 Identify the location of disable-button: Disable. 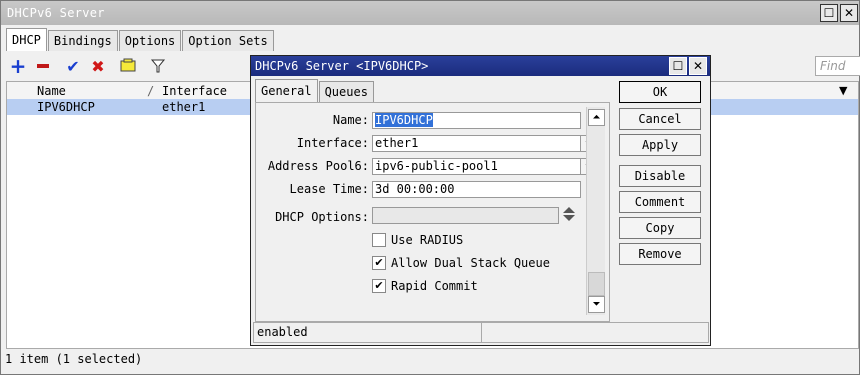
(660, 176).